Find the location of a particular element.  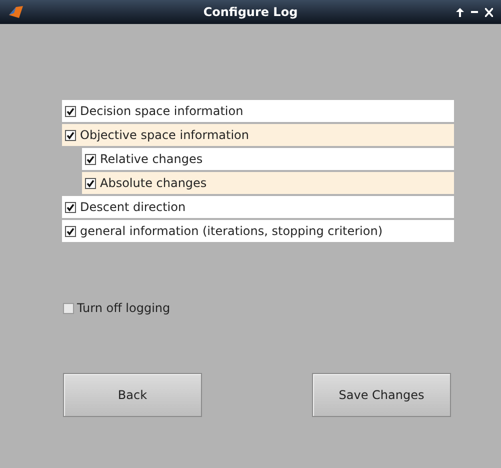

back-button: Back is located at coordinates (132, 395).